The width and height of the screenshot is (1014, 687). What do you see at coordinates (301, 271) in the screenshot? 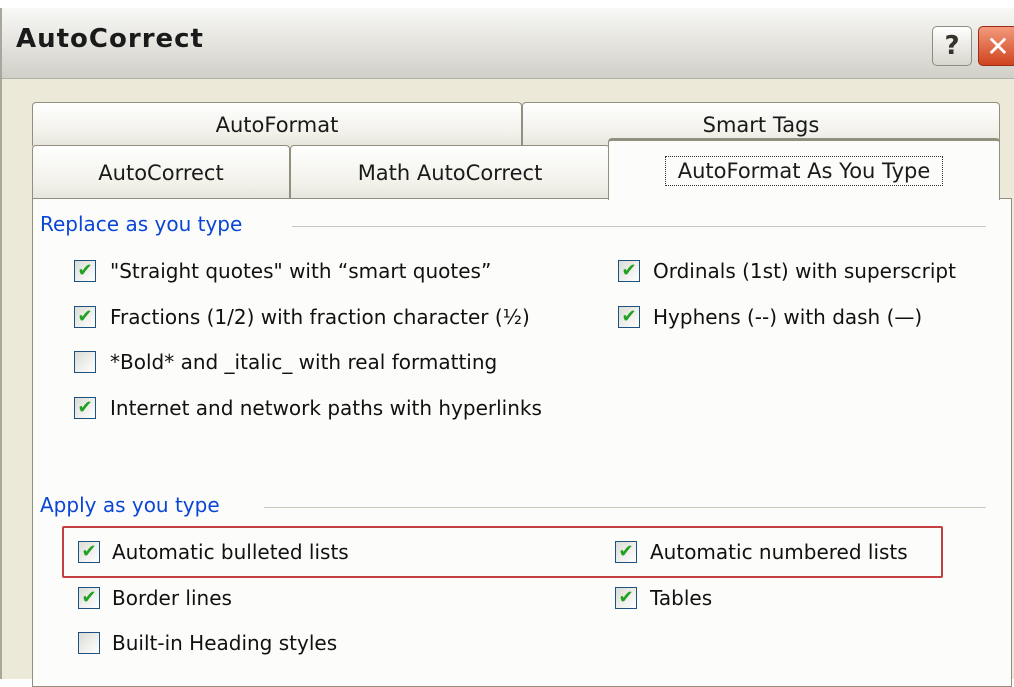
I see `option-label-smart-quotes: "Straight quotes" with “smart quotes”` at bounding box center [301, 271].